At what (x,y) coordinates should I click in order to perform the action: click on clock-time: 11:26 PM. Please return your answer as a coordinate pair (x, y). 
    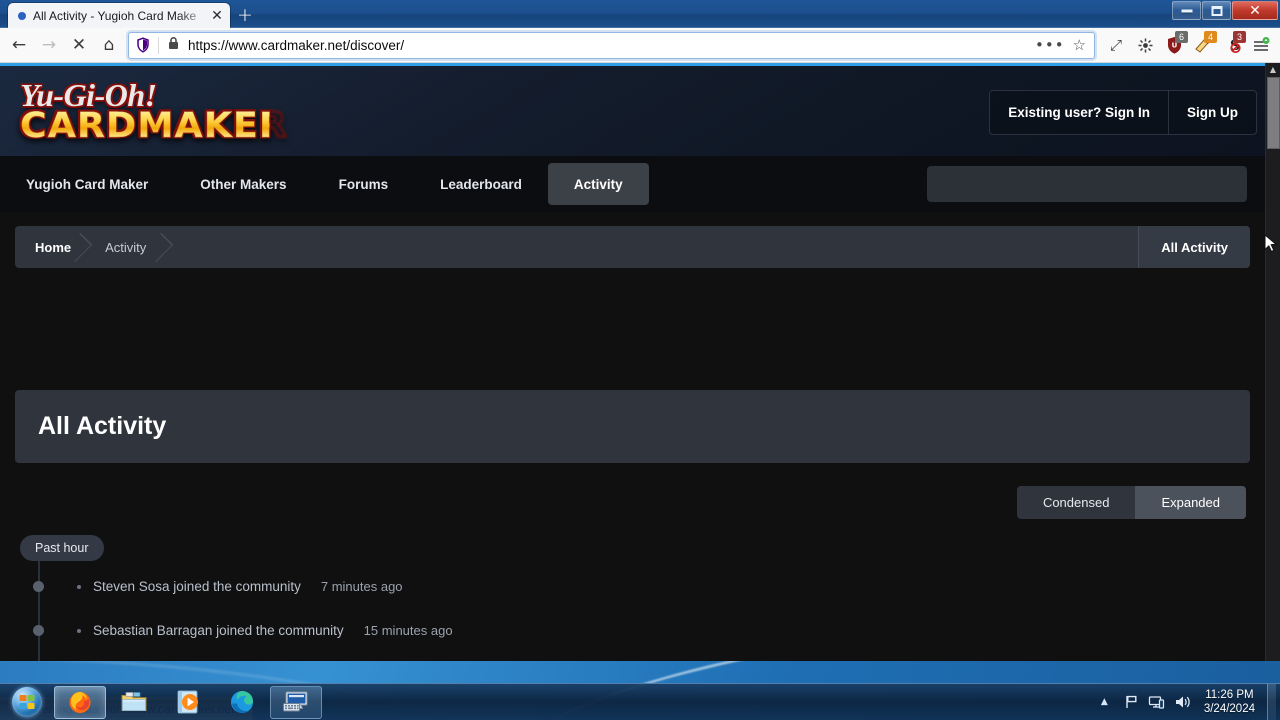
    Looking at the image, I should click on (1229, 695).